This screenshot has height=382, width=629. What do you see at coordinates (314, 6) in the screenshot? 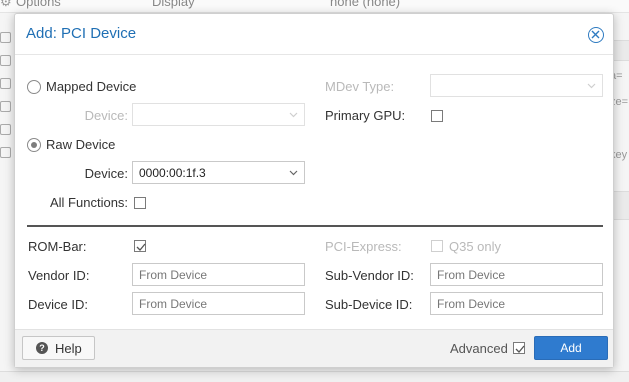
I see `background-header` at bounding box center [314, 6].